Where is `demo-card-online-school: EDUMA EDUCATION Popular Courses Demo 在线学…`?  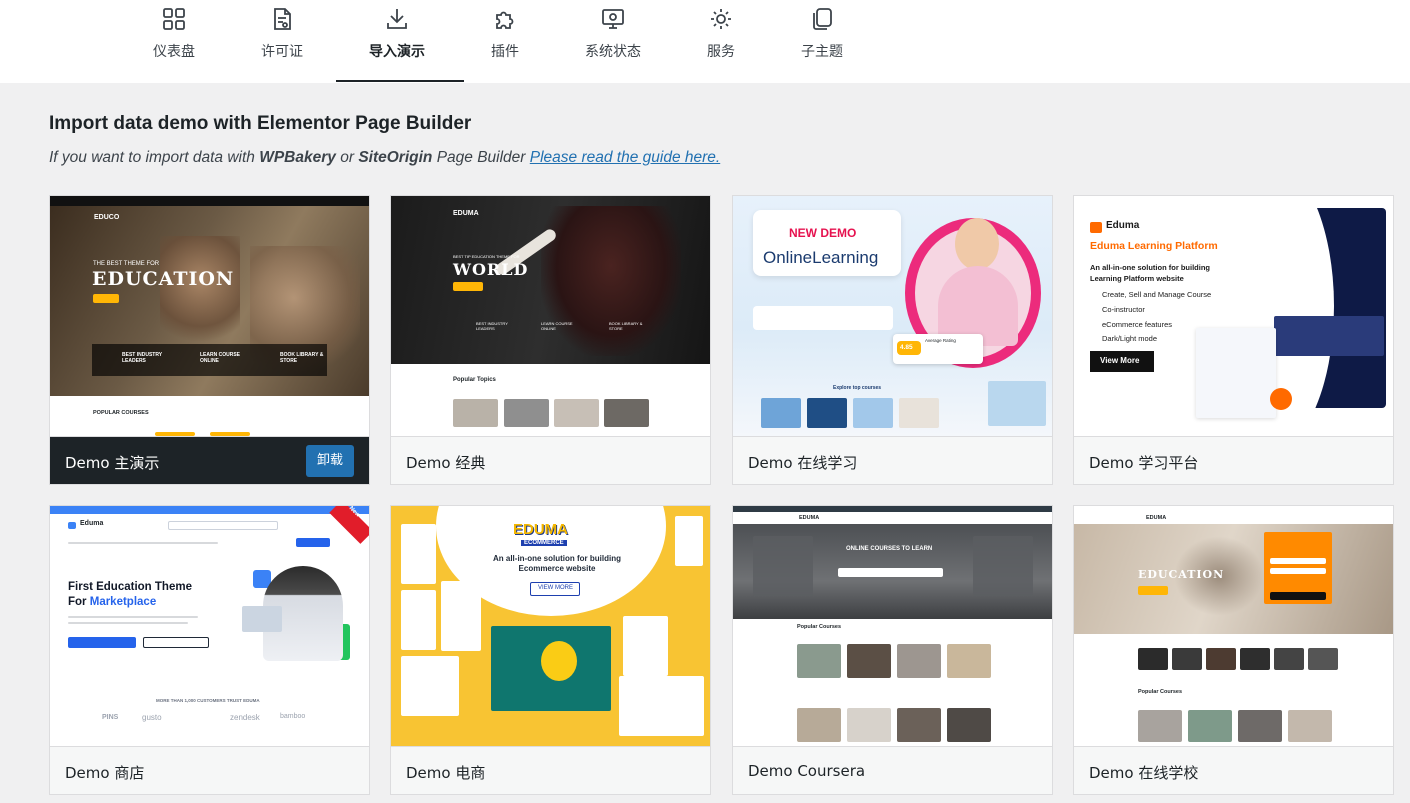 demo-card-online-school: EDUMA EDUCATION Popular Courses Demo 在线学… is located at coordinates (1233, 650).